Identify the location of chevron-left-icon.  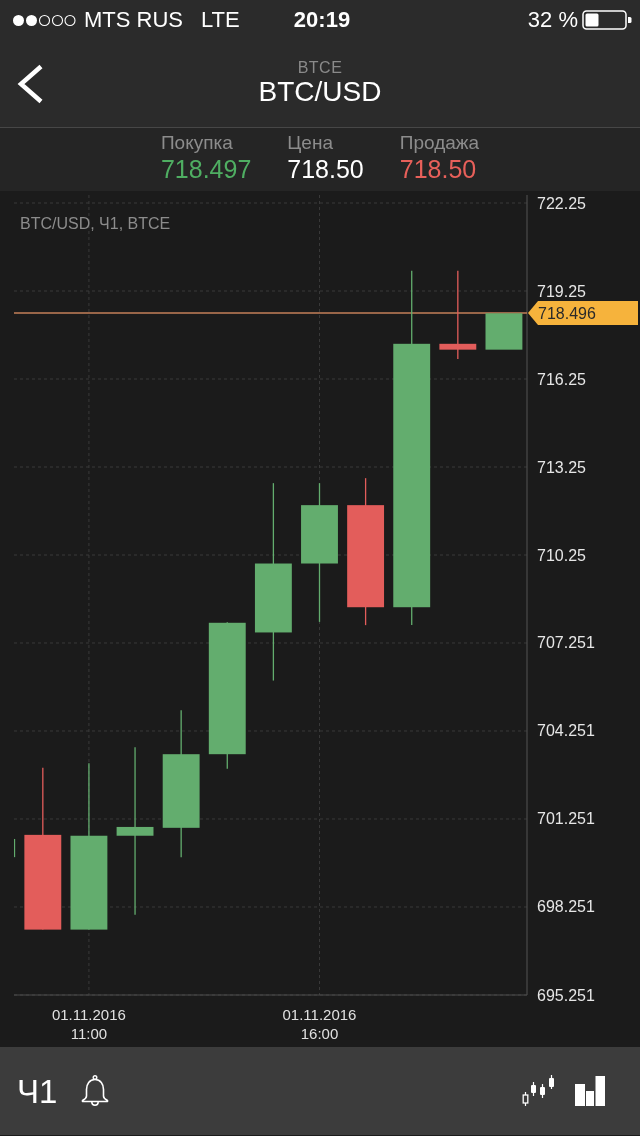
(30, 83).